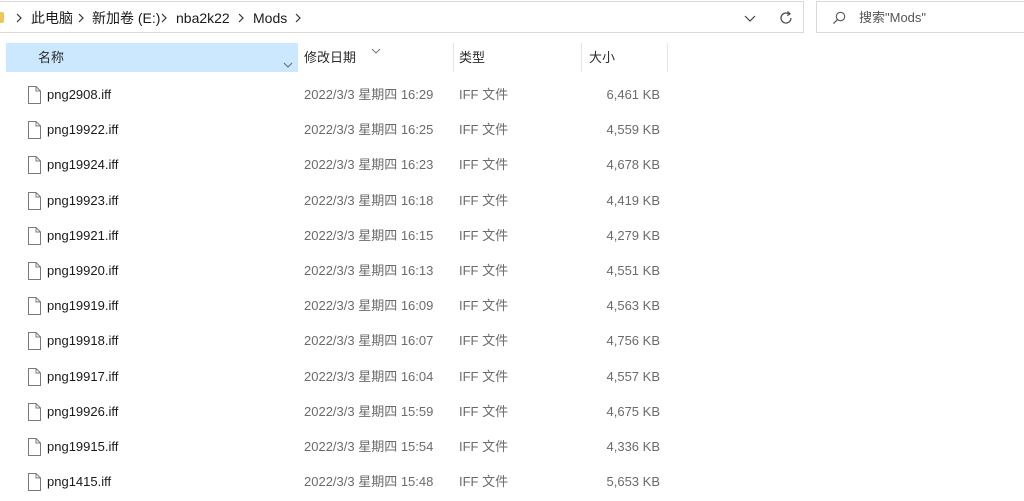 This screenshot has height=501, width=1024. What do you see at coordinates (369, 165) in the screenshot?
I see `file-modified-date: 2022/3/3 星期四 16:23` at bounding box center [369, 165].